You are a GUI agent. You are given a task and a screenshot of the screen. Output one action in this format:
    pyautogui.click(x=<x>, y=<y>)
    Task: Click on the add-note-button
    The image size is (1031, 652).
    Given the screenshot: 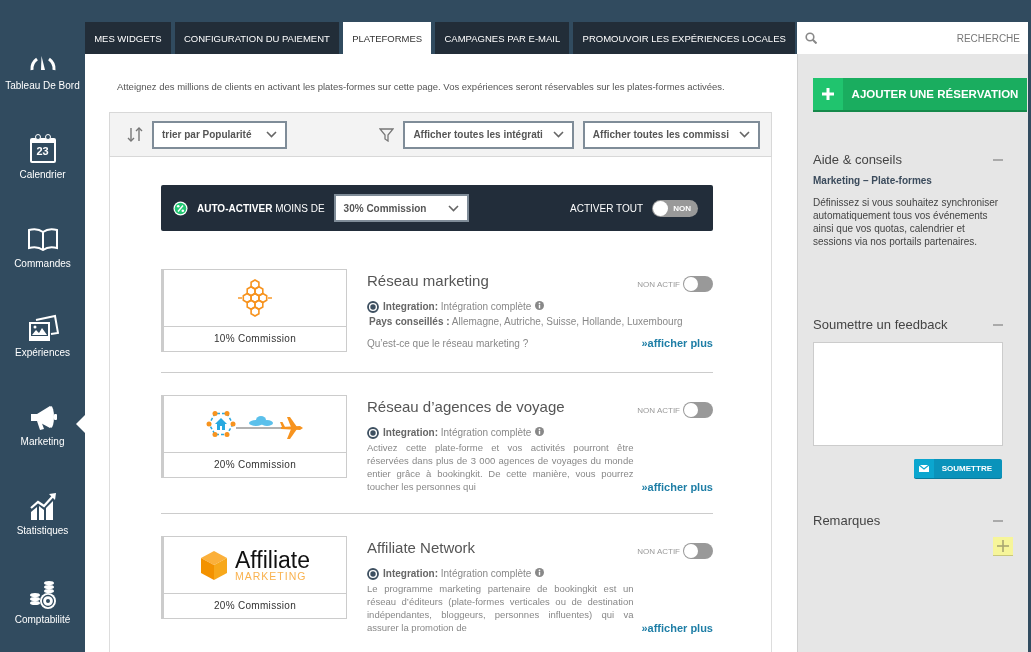 What is the action you would take?
    pyautogui.click(x=1003, y=546)
    